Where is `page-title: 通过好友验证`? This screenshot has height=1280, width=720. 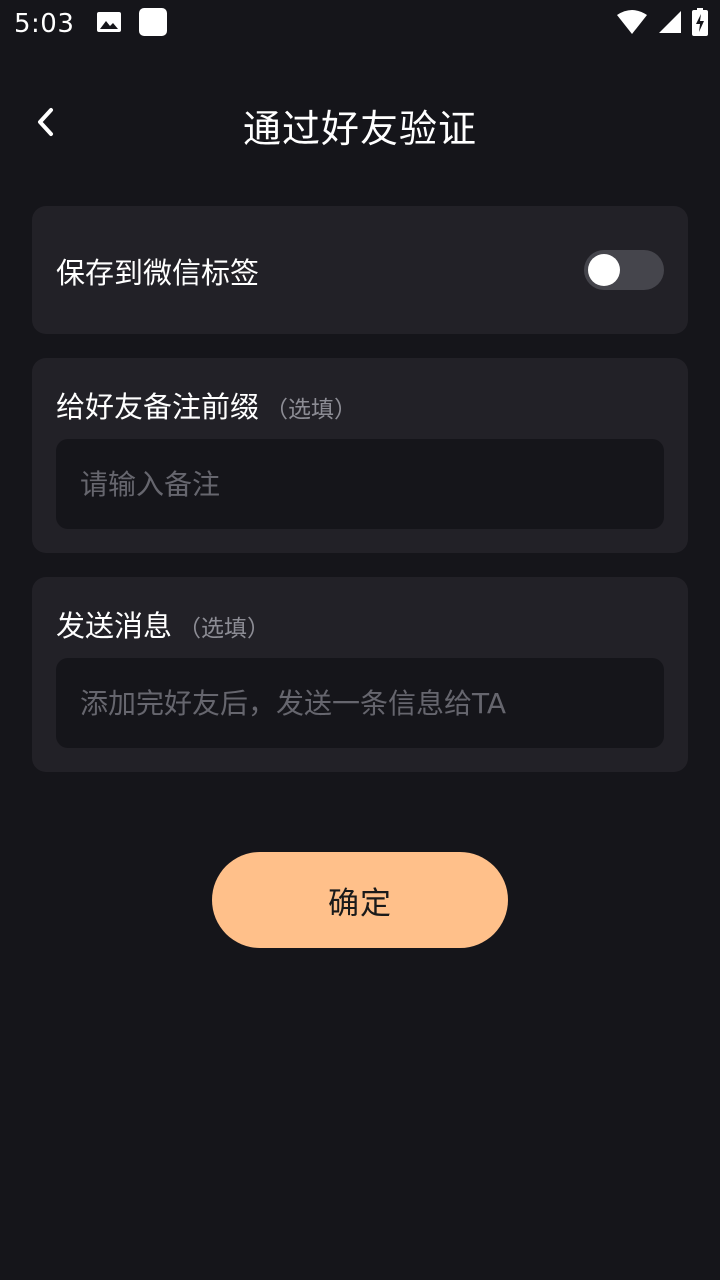
page-title: 通过好友验证 is located at coordinates (359, 129).